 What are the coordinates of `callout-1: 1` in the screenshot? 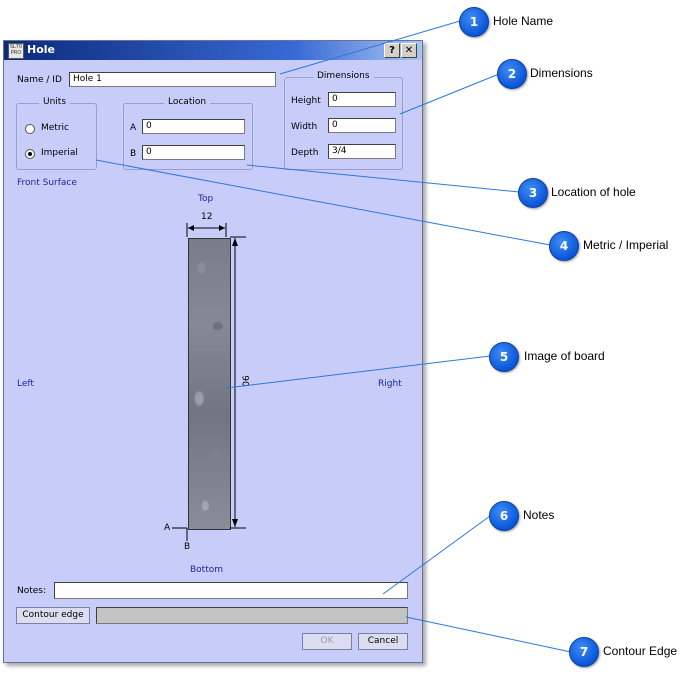 It's located at (474, 22).